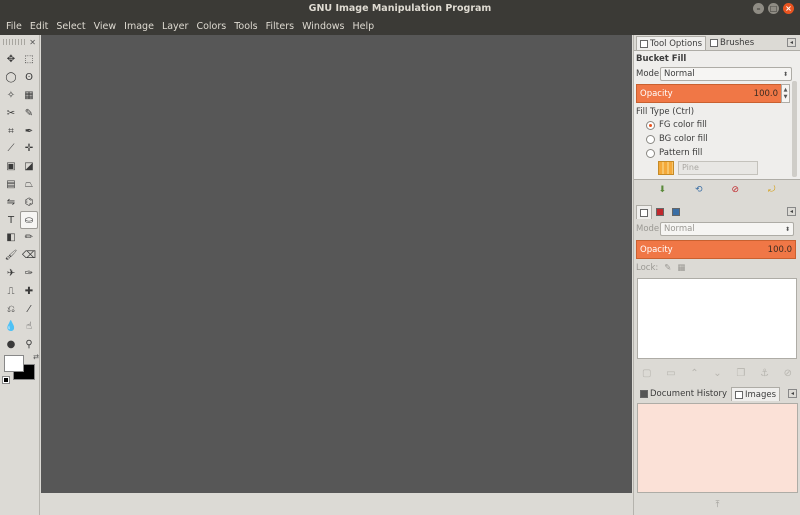 This screenshot has width=800, height=515. What do you see at coordinates (29, 78) in the screenshot?
I see `free-select-icon: ʘ` at bounding box center [29, 78].